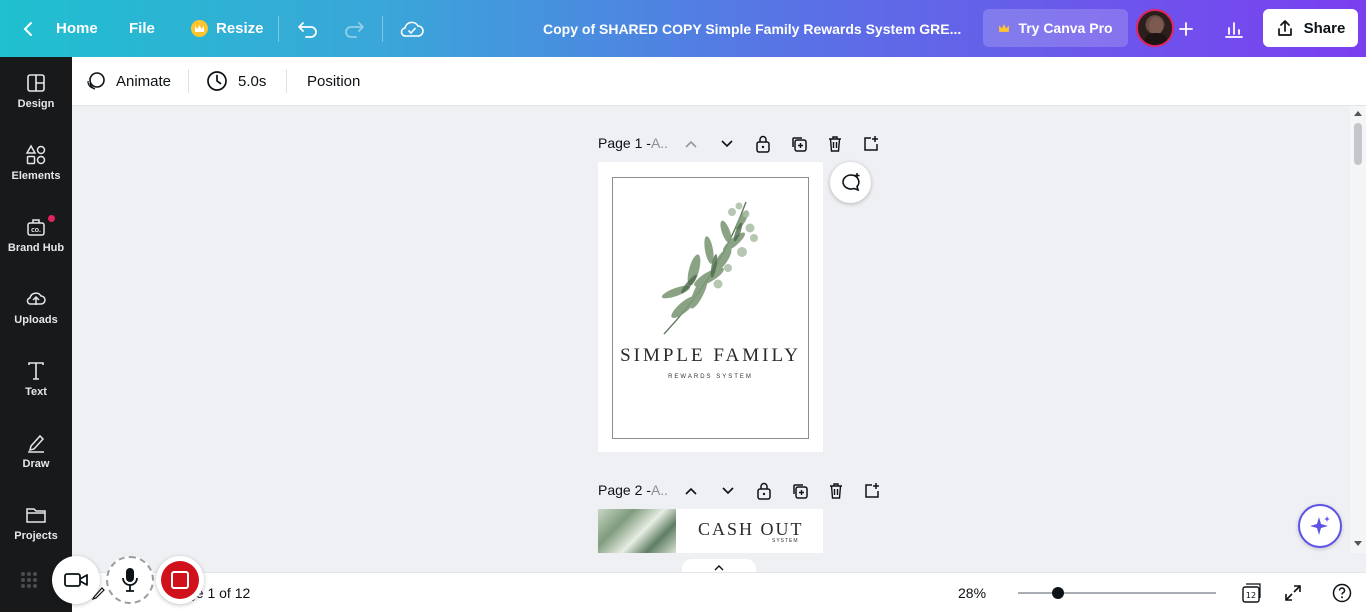 Image resolution: width=1366 pixels, height=612 pixels. I want to click on undo-button, so click(308, 28).